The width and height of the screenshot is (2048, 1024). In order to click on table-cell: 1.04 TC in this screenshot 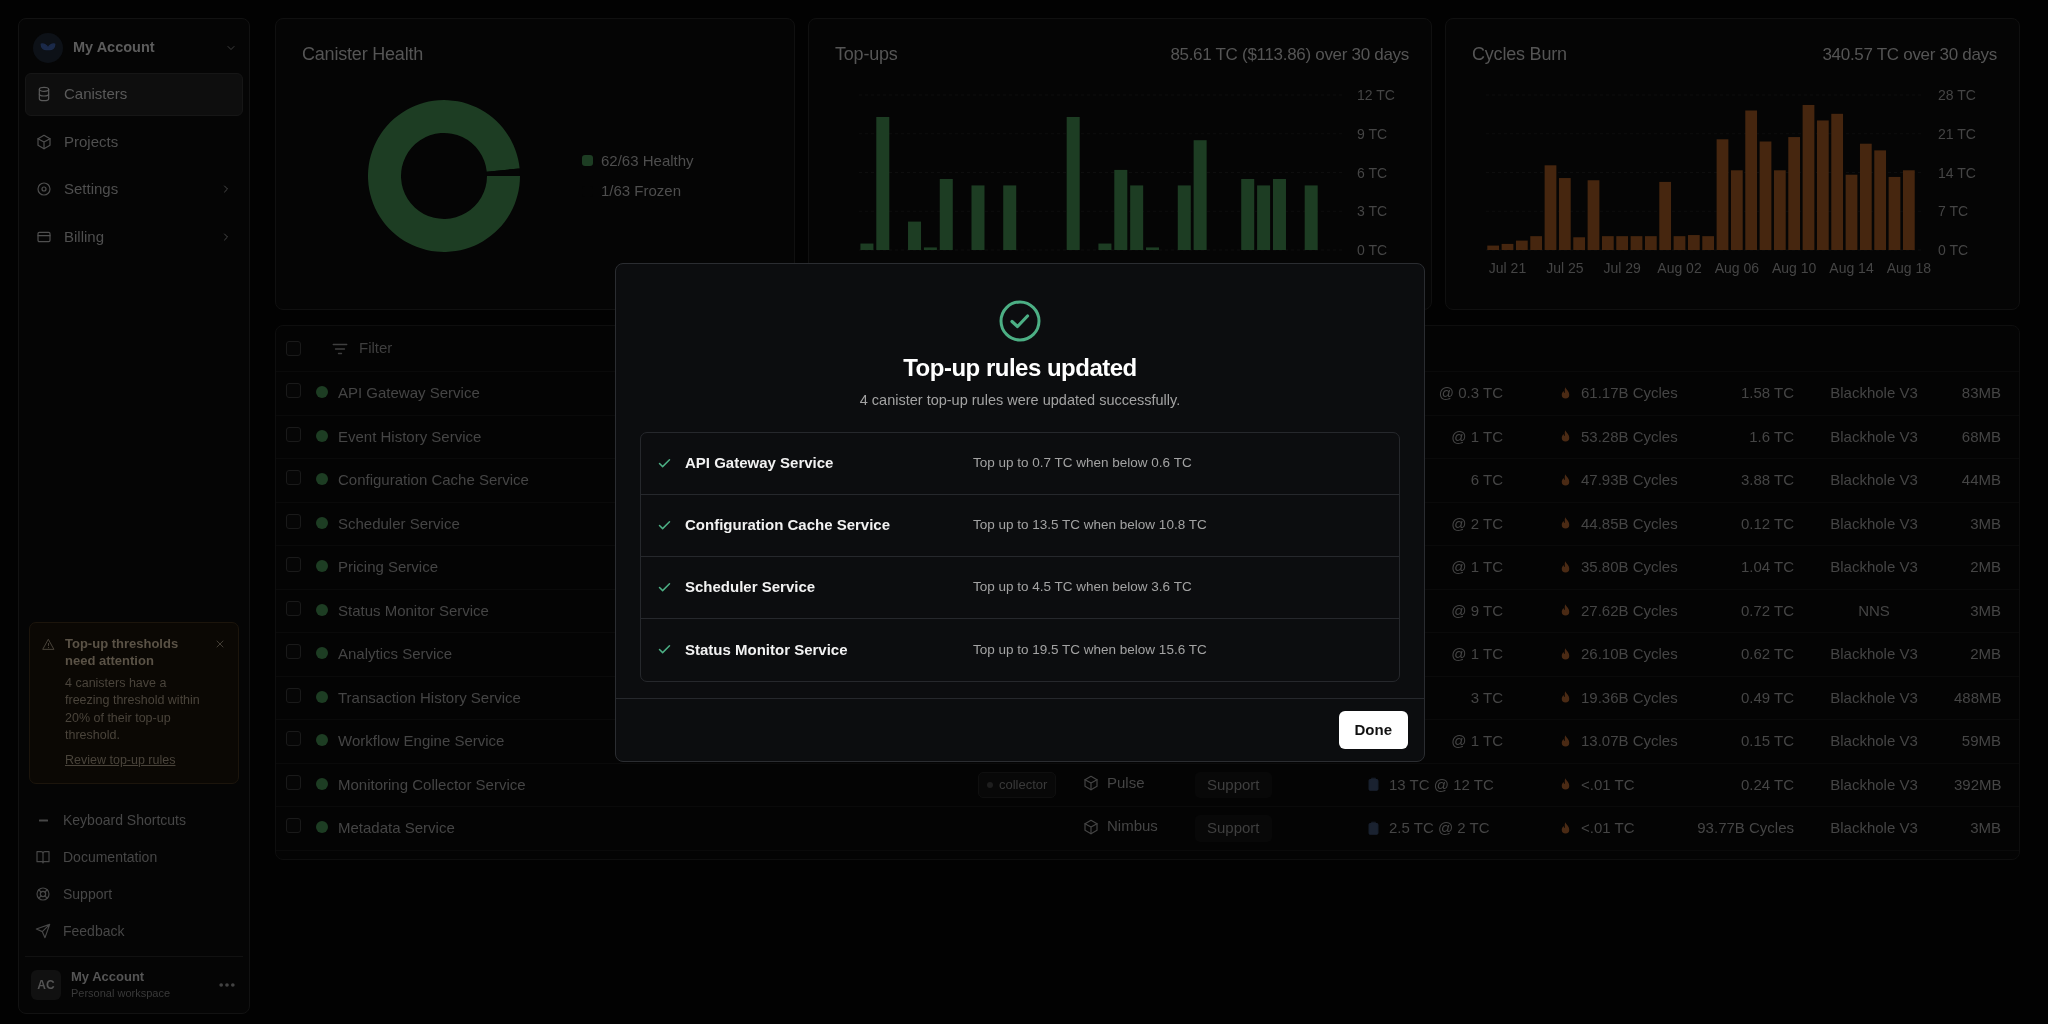, I will do `click(1767, 566)`.